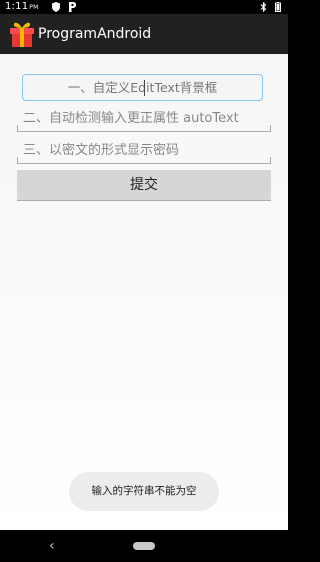 The width and height of the screenshot is (320, 562). I want to click on battery-icon, so click(278, 7).